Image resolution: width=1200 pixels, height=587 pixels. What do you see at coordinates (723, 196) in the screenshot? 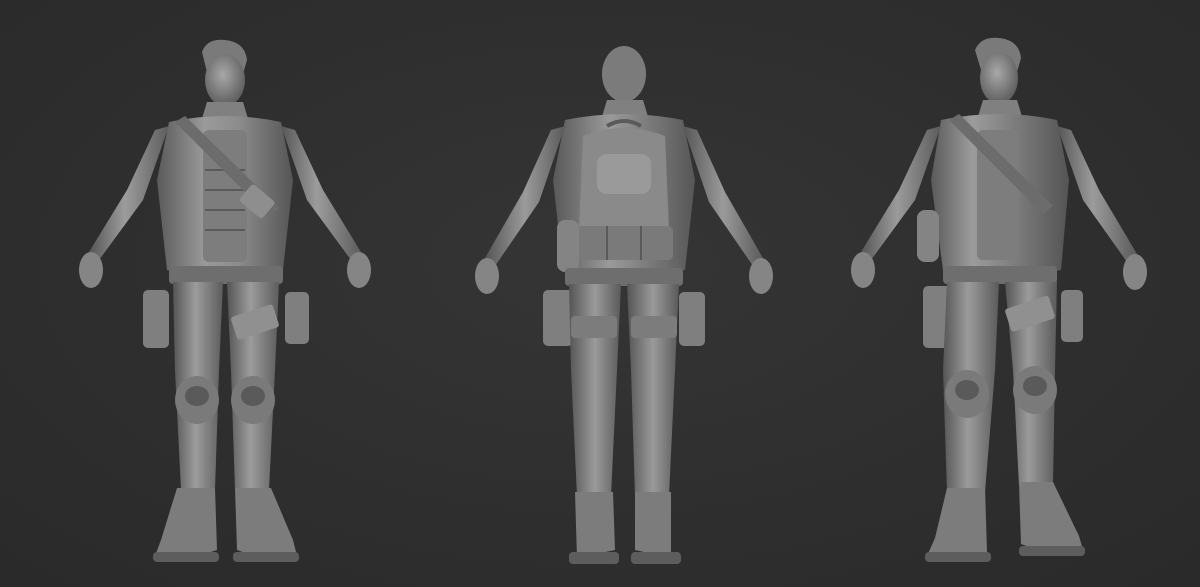
I see `right-arm-back` at bounding box center [723, 196].